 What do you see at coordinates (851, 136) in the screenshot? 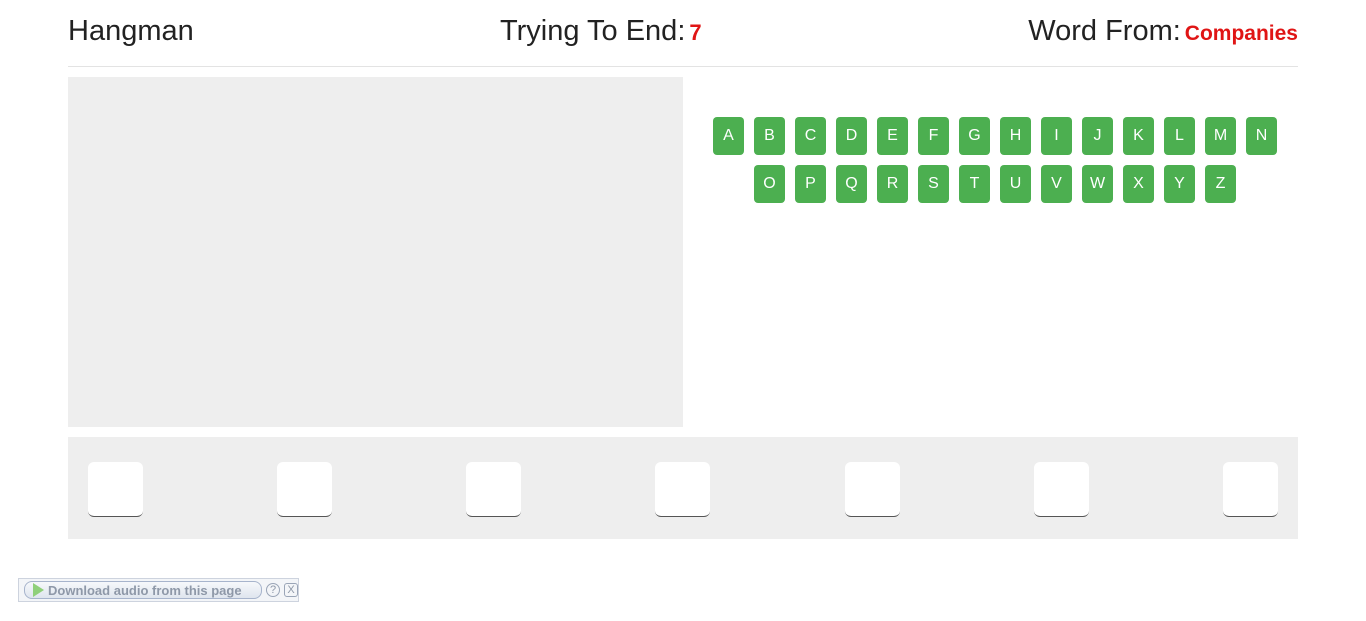
I see `letter-button-d: D` at bounding box center [851, 136].